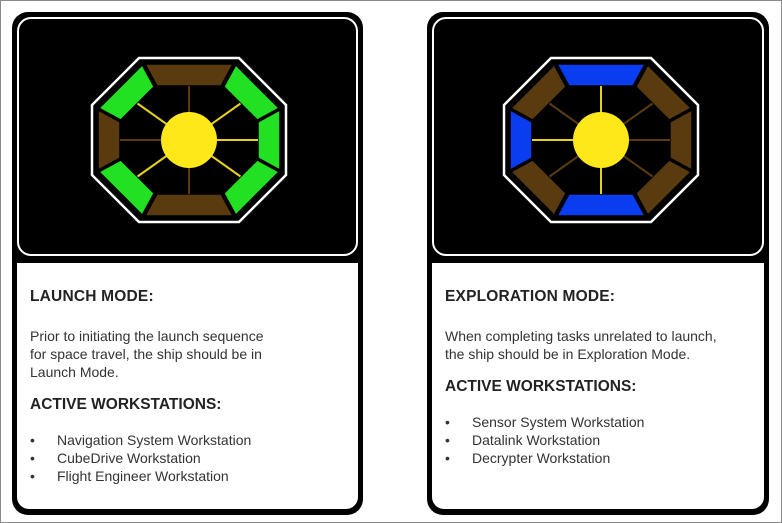 The image size is (782, 523). What do you see at coordinates (74, 372) in the screenshot?
I see `description-line: Launch Mode.` at bounding box center [74, 372].